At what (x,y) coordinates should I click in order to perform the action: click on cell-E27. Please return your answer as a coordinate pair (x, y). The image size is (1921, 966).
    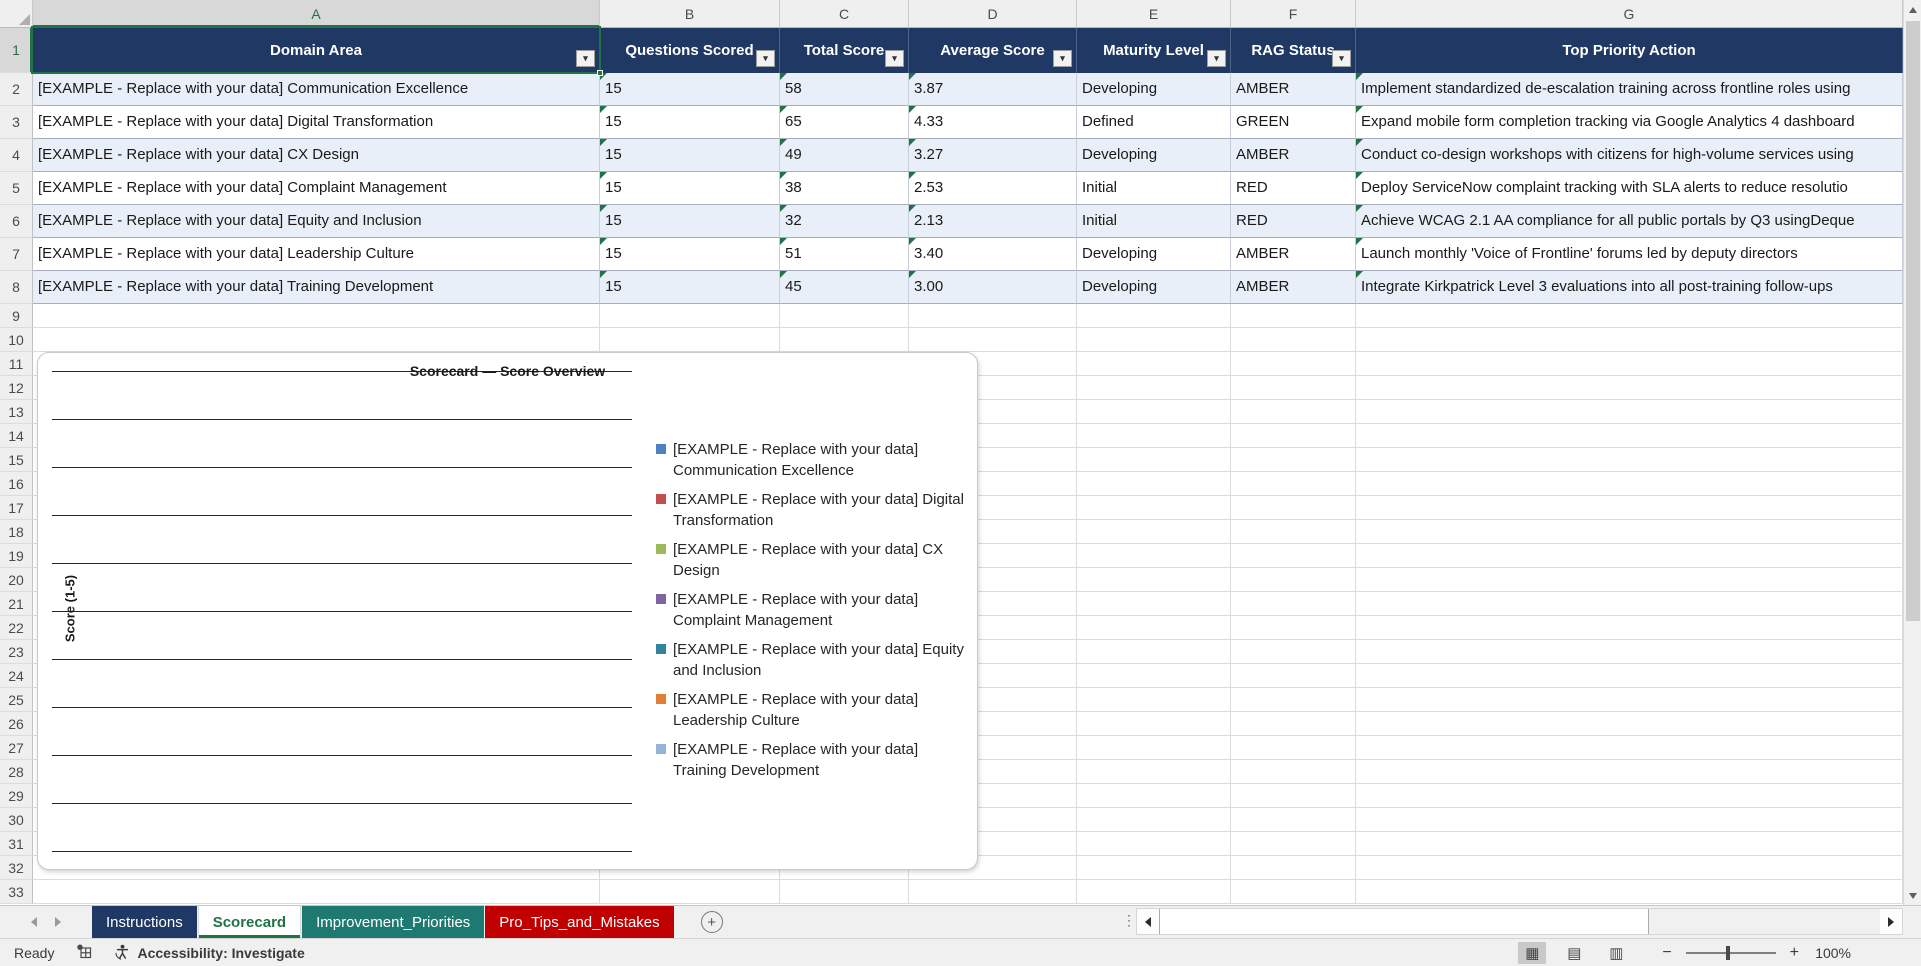
    Looking at the image, I should click on (1154, 748).